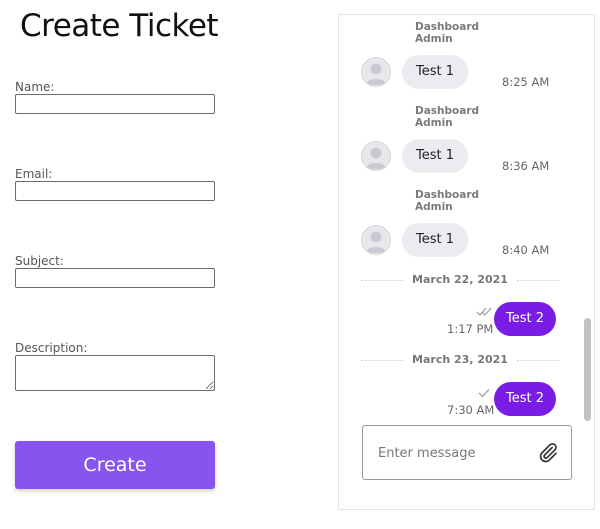 The height and width of the screenshot is (529, 600). Describe the element at coordinates (587, 369) in the screenshot. I see `scrollbar-thumb` at that location.